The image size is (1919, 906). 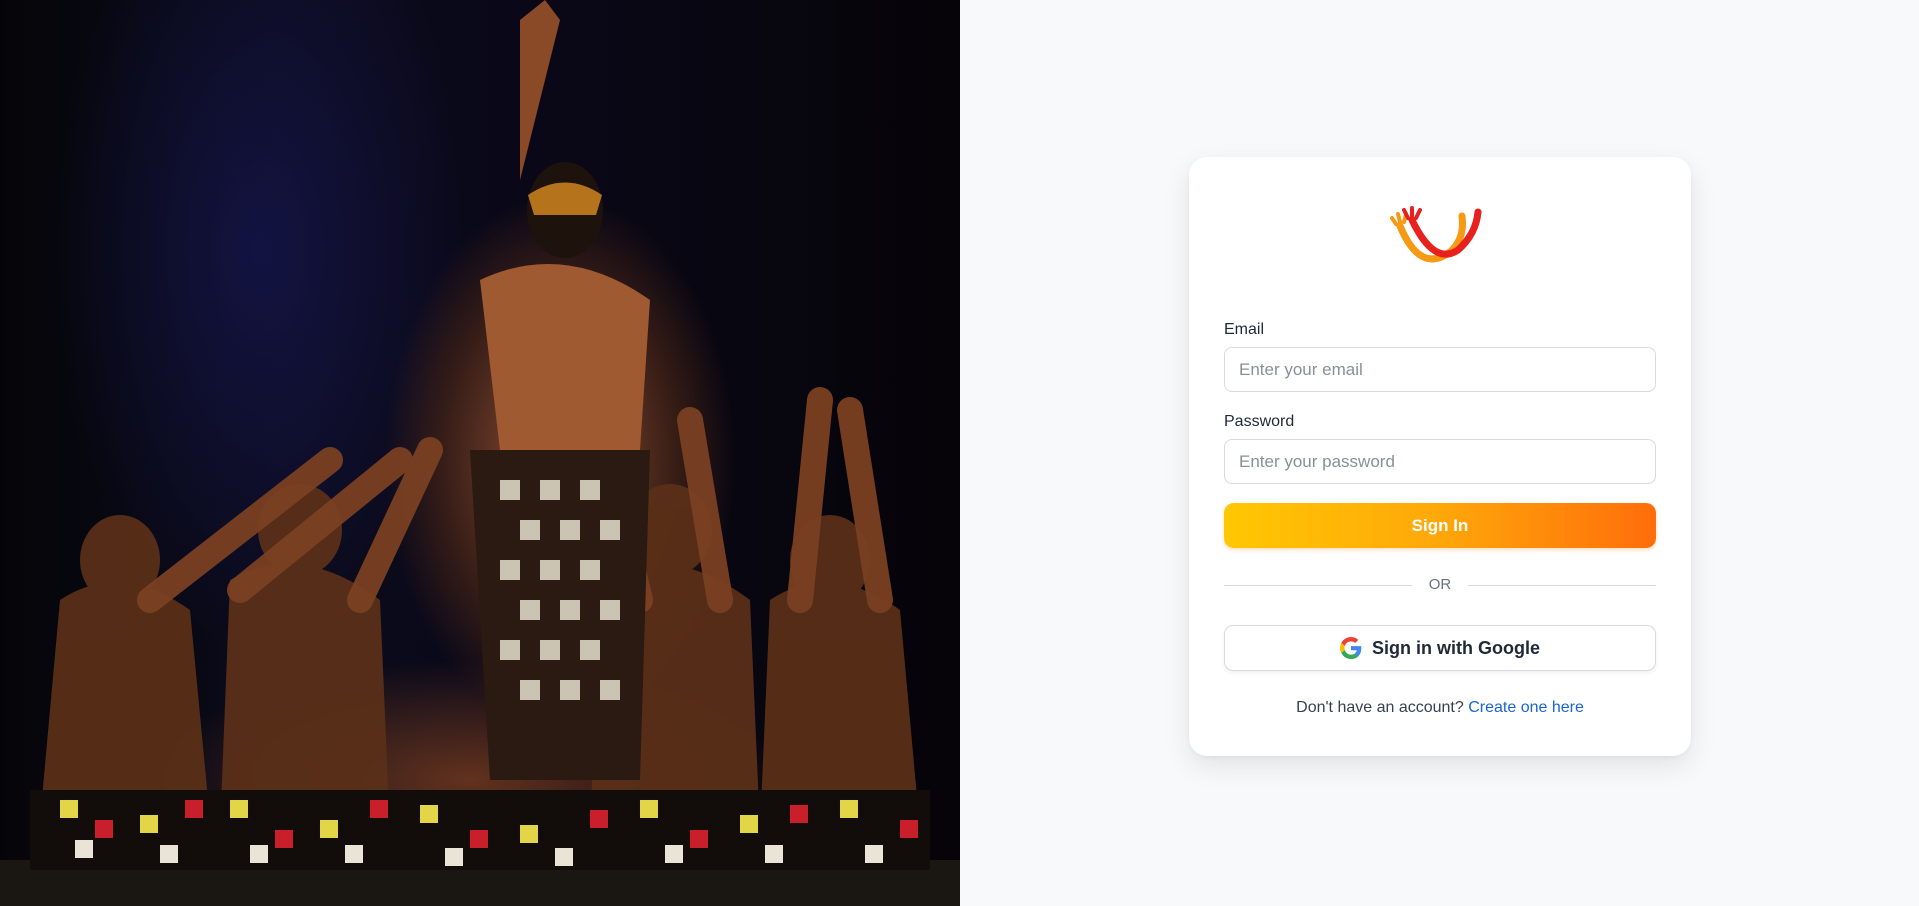 I want to click on create-account-link: Create one here, so click(x=1526, y=707).